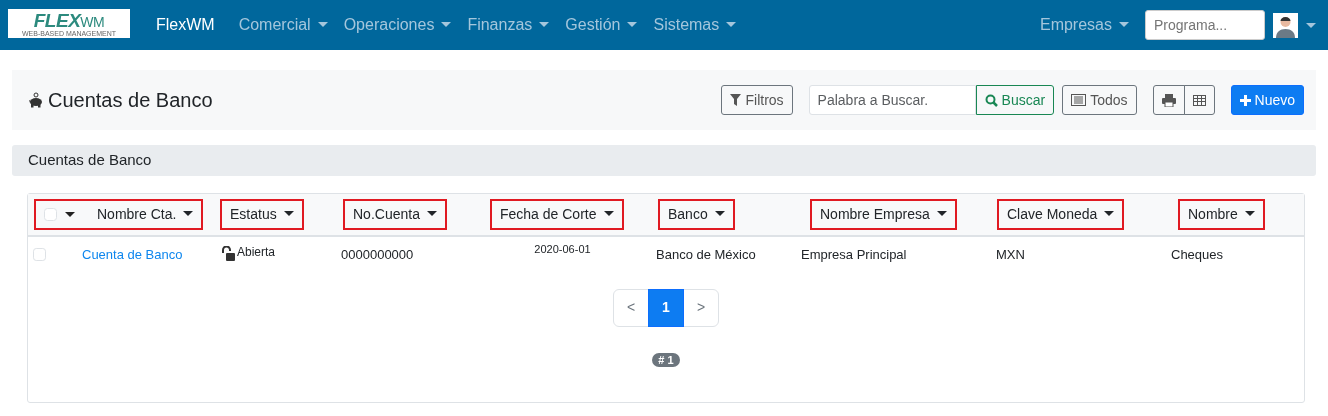 This screenshot has height=416, width=1328. Describe the element at coordinates (696, 214) in the screenshot. I see `column-header: Banco` at that location.